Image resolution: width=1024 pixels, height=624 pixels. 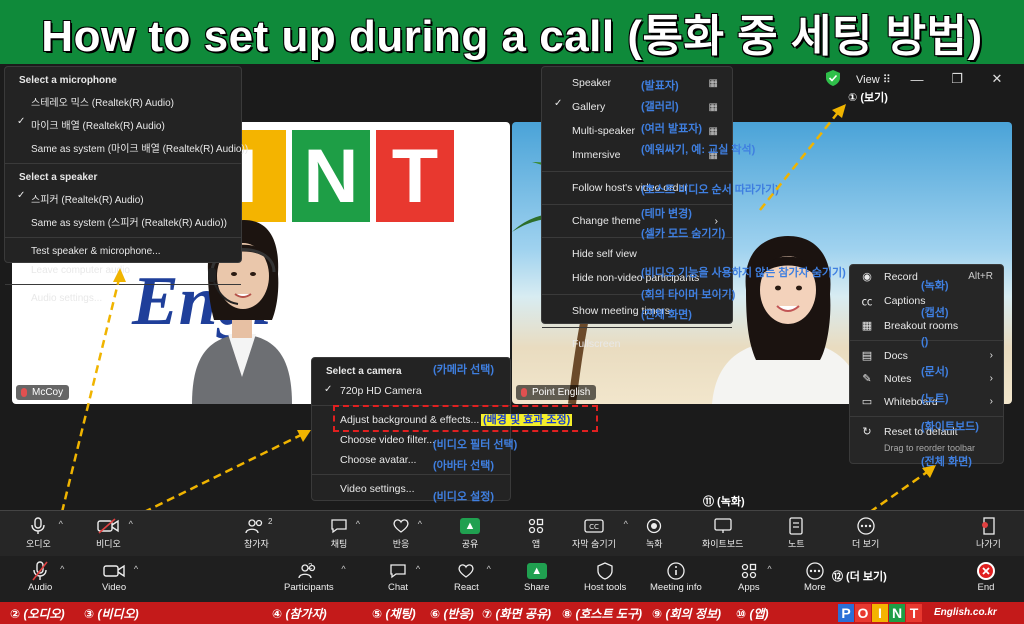 What do you see at coordinates (463, 497) in the screenshot?
I see `annotation-video-settings: (비디오 설정)` at bounding box center [463, 497].